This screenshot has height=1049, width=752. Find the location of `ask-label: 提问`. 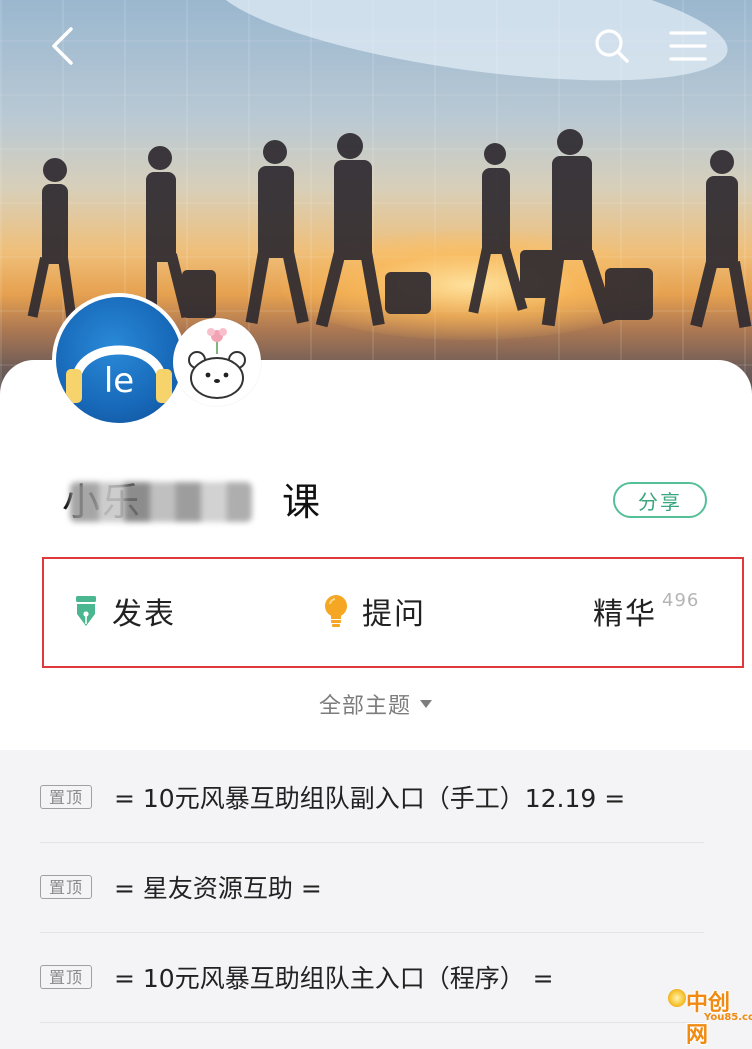

ask-label: 提问 is located at coordinates (394, 614).